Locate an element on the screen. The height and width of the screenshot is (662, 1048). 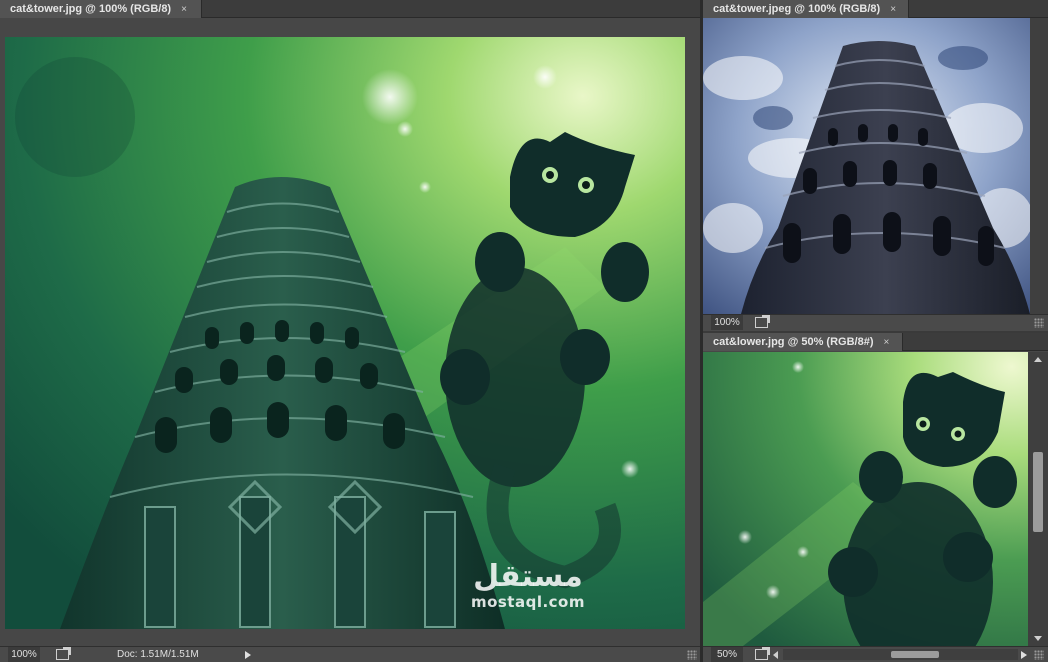
watermark-arabic: مستقل is located at coordinates (528, 576).